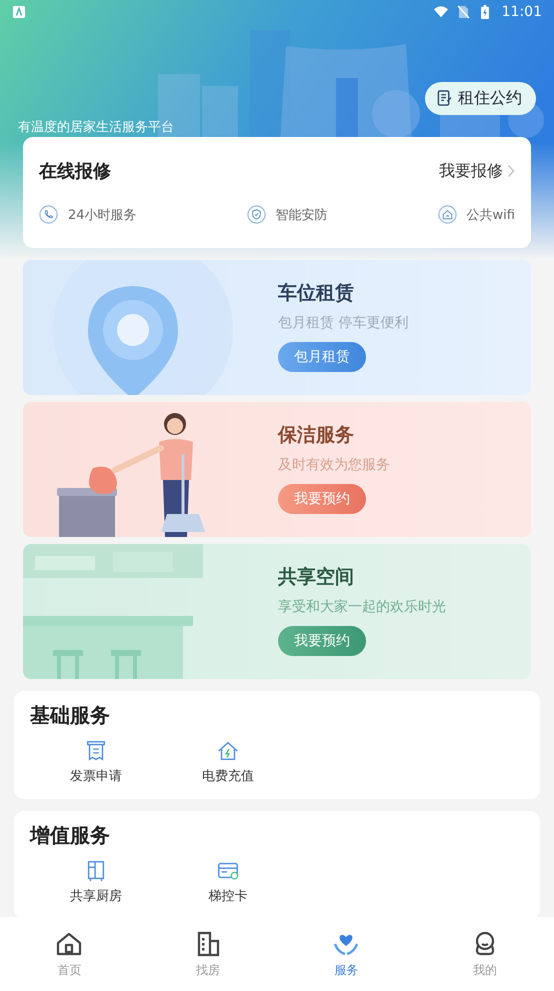  I want to click on banner-subtitle: 包月租赁 停车更便利, so click(343, 323).